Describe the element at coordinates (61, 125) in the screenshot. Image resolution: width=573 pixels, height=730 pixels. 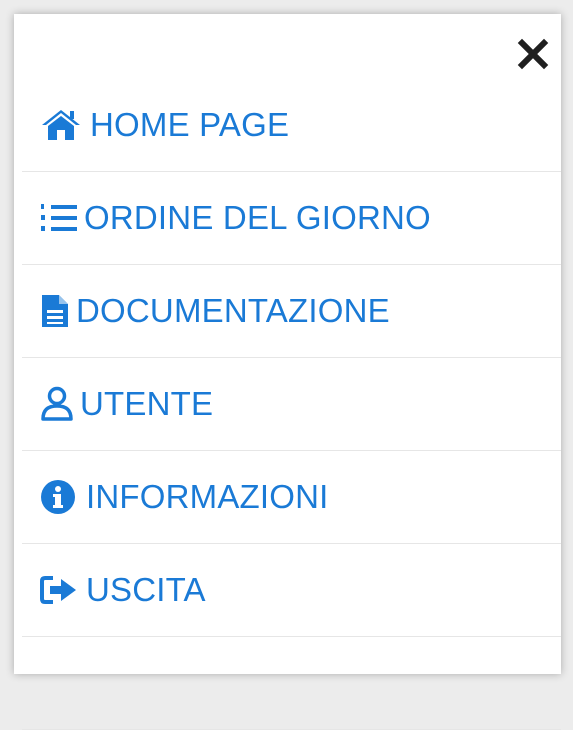
I see `home-icon` at that location.